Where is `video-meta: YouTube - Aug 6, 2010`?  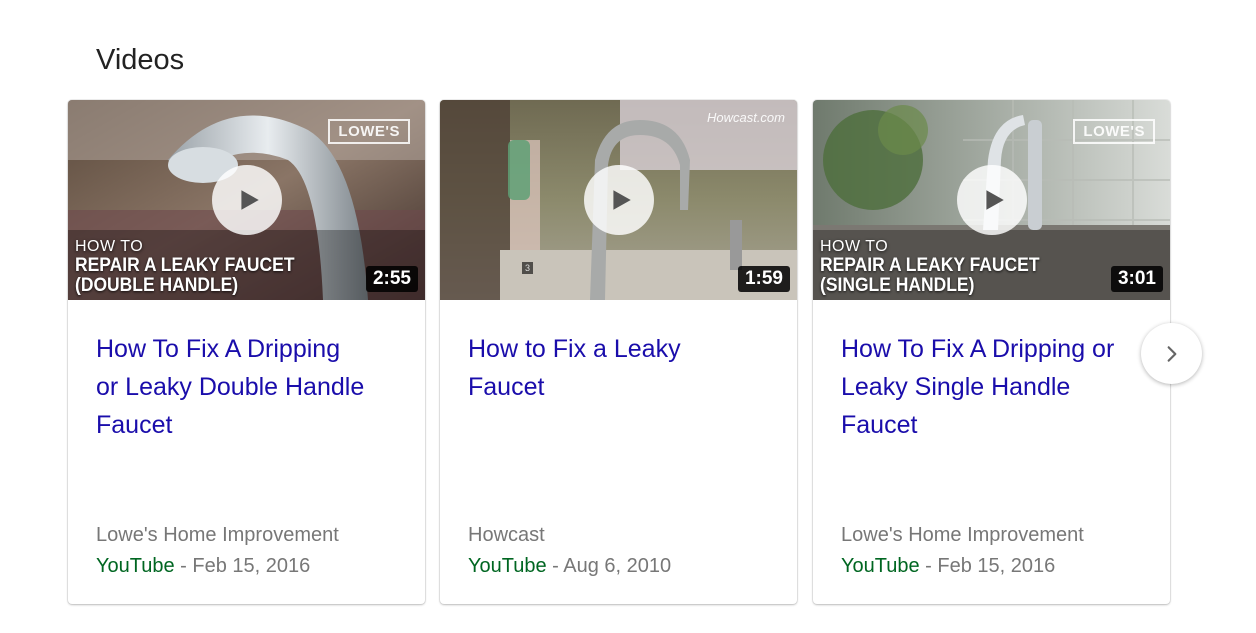 video-meta: YouTube - Aug 6, 2010 is located at coordinates (569, 566).